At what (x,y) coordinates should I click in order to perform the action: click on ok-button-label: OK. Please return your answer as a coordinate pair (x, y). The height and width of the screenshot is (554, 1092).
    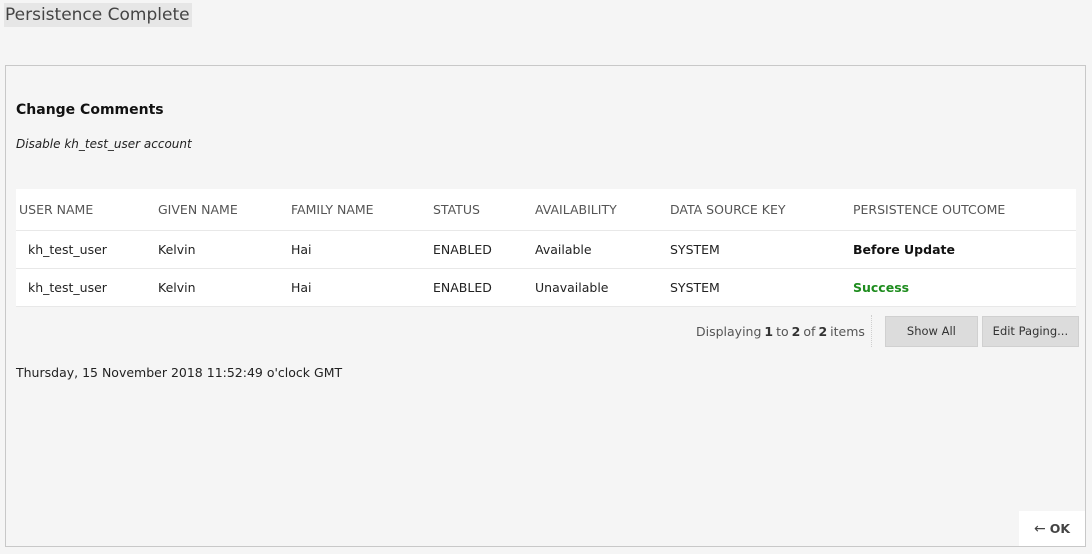
    Looking at the image, I should click on (1060, 528).